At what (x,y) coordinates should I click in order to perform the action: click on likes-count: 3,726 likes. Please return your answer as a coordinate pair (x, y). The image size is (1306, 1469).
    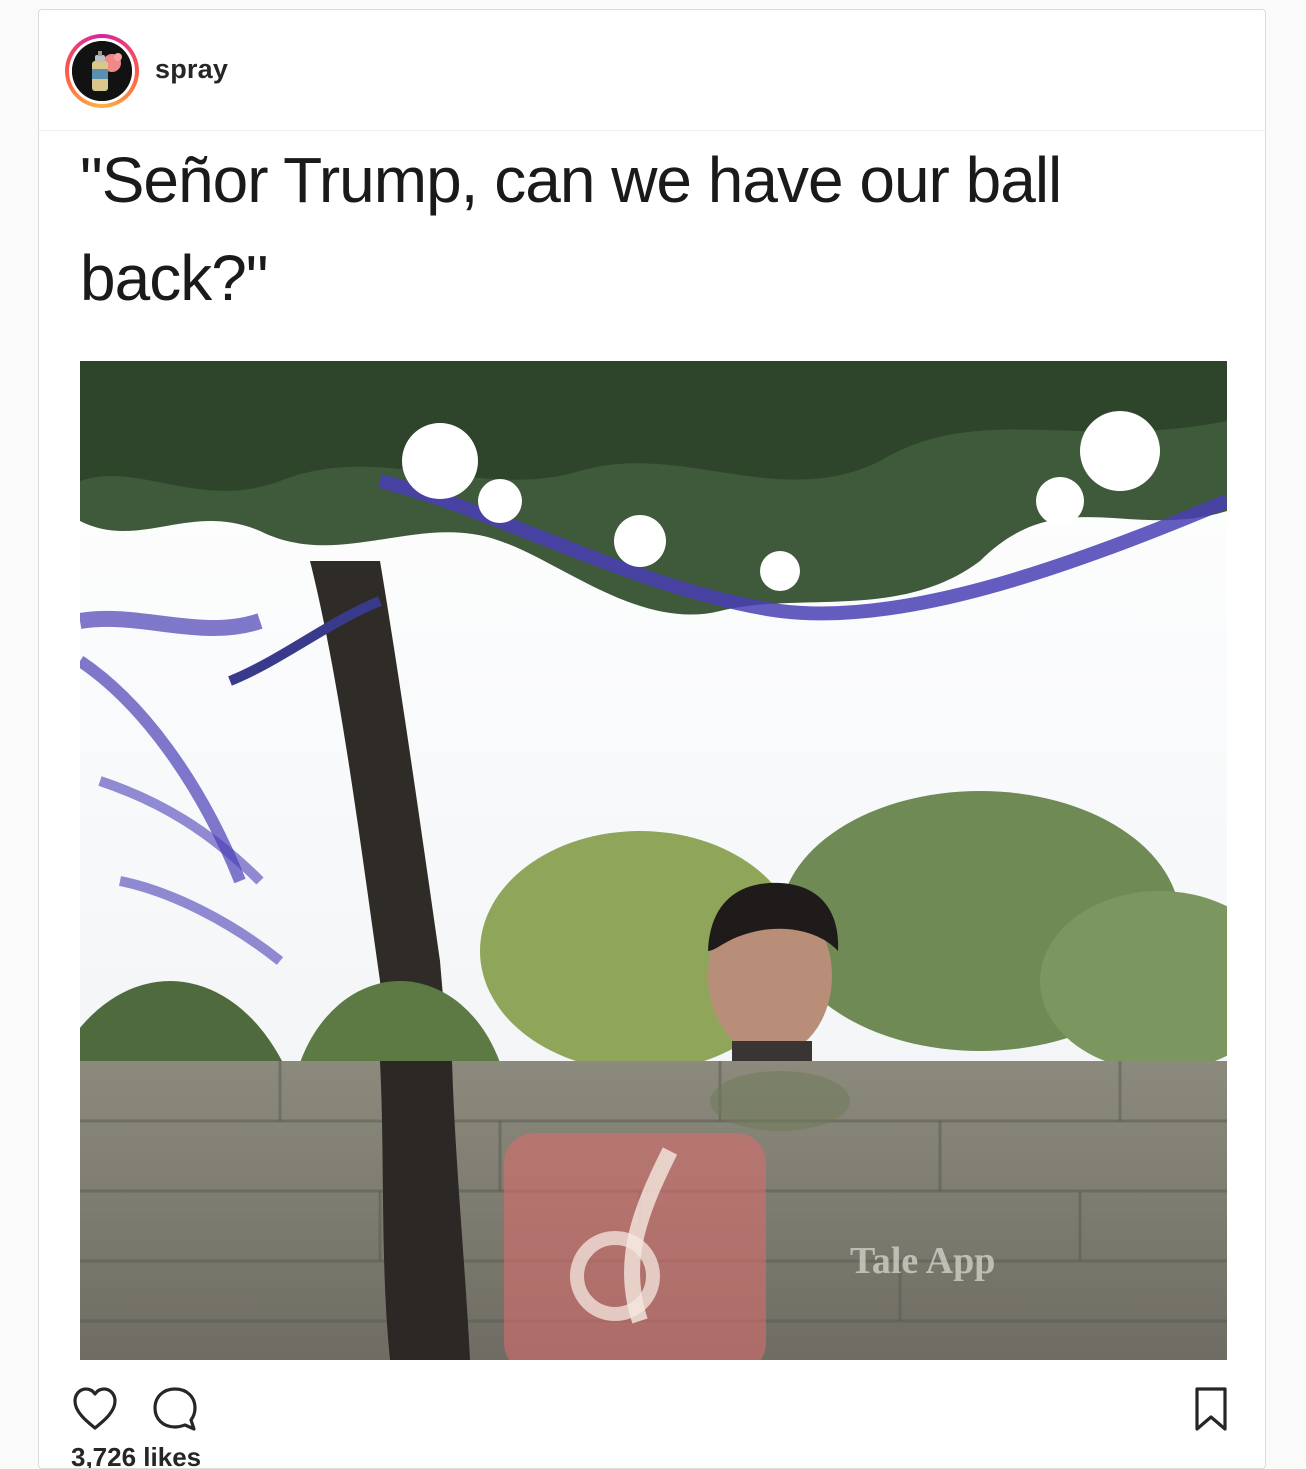
    Looking at the image, I should click on (136, 1455).